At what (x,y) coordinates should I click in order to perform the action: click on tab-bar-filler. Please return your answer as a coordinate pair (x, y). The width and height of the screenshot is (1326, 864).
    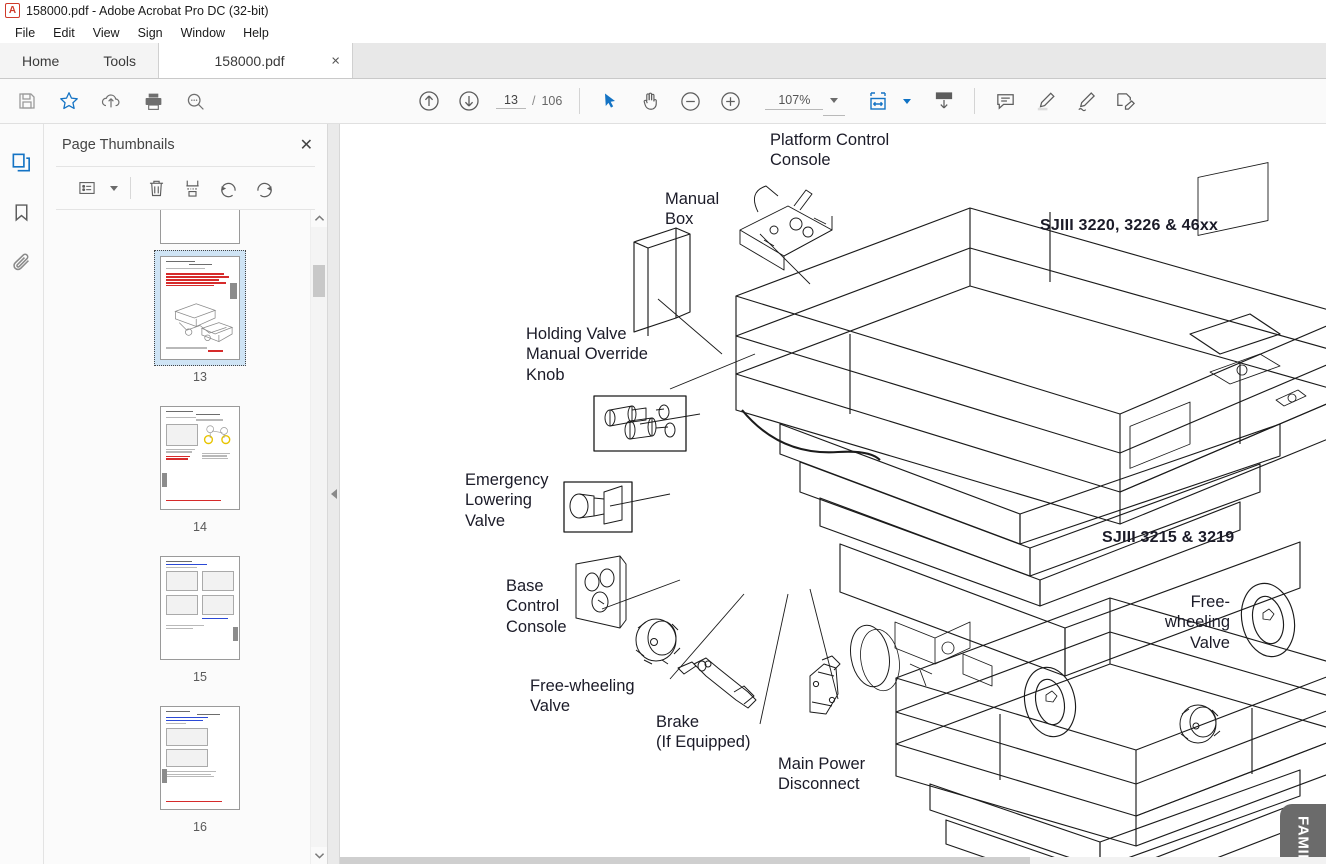
    Looking at the image, I should click on (839, 60).